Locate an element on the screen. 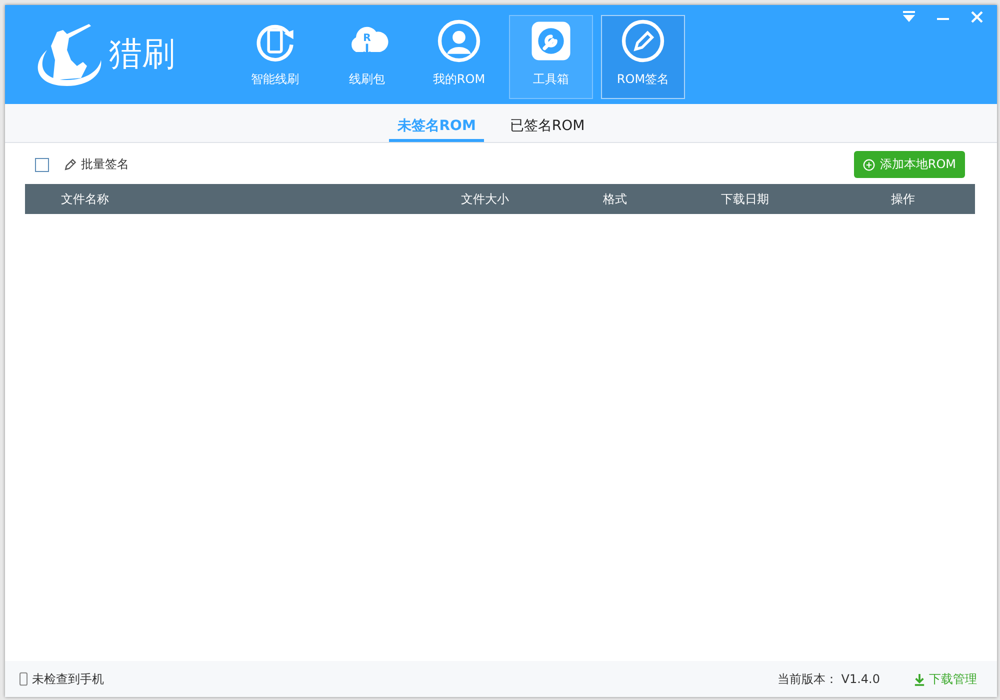 This screenshot has height=700, width=1000. plus-circle-icon is located at coordinates (868, 164).